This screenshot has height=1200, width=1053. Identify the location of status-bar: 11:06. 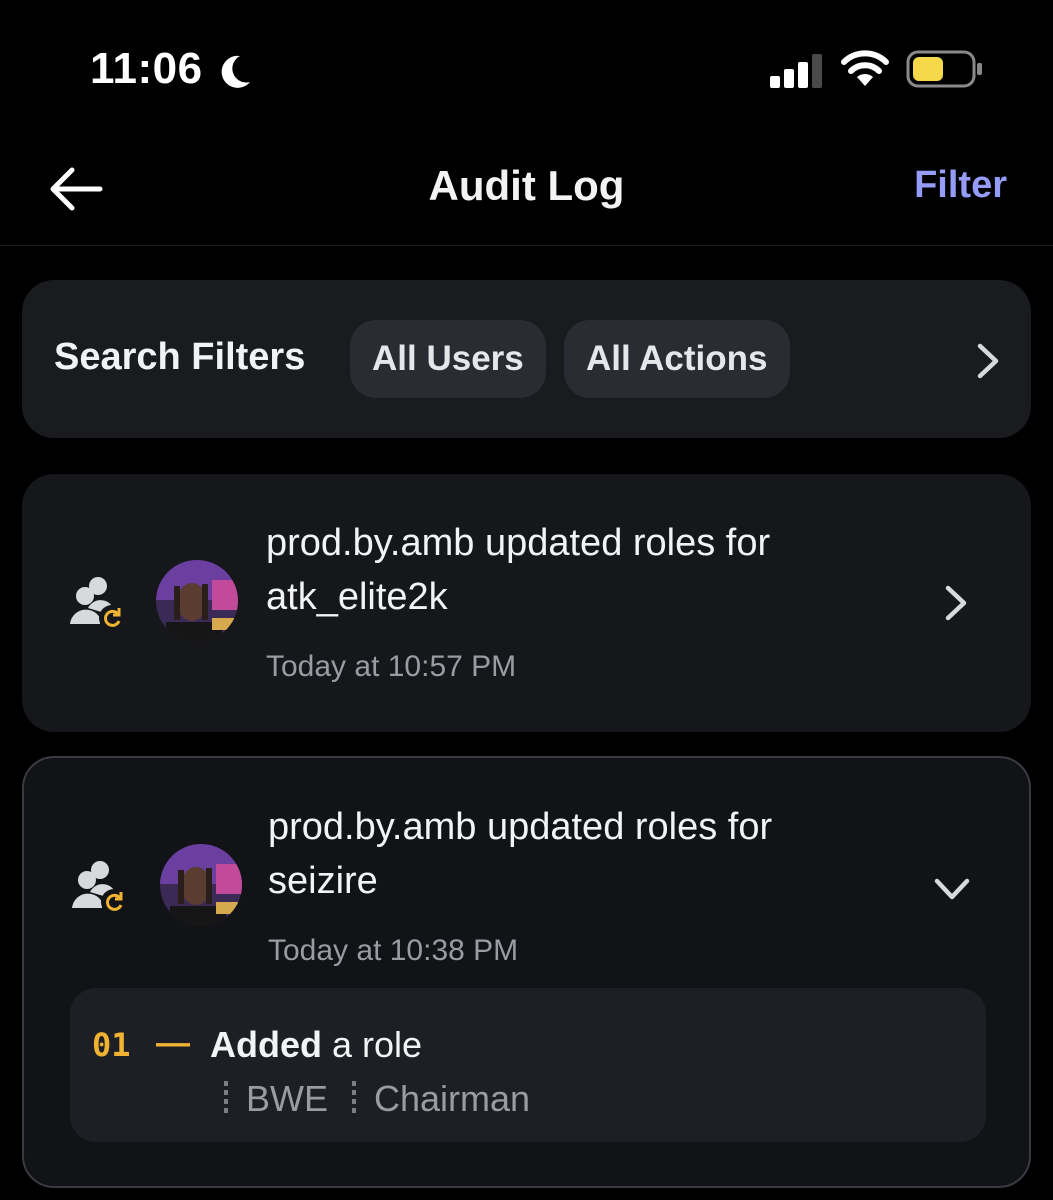
(526, 70).